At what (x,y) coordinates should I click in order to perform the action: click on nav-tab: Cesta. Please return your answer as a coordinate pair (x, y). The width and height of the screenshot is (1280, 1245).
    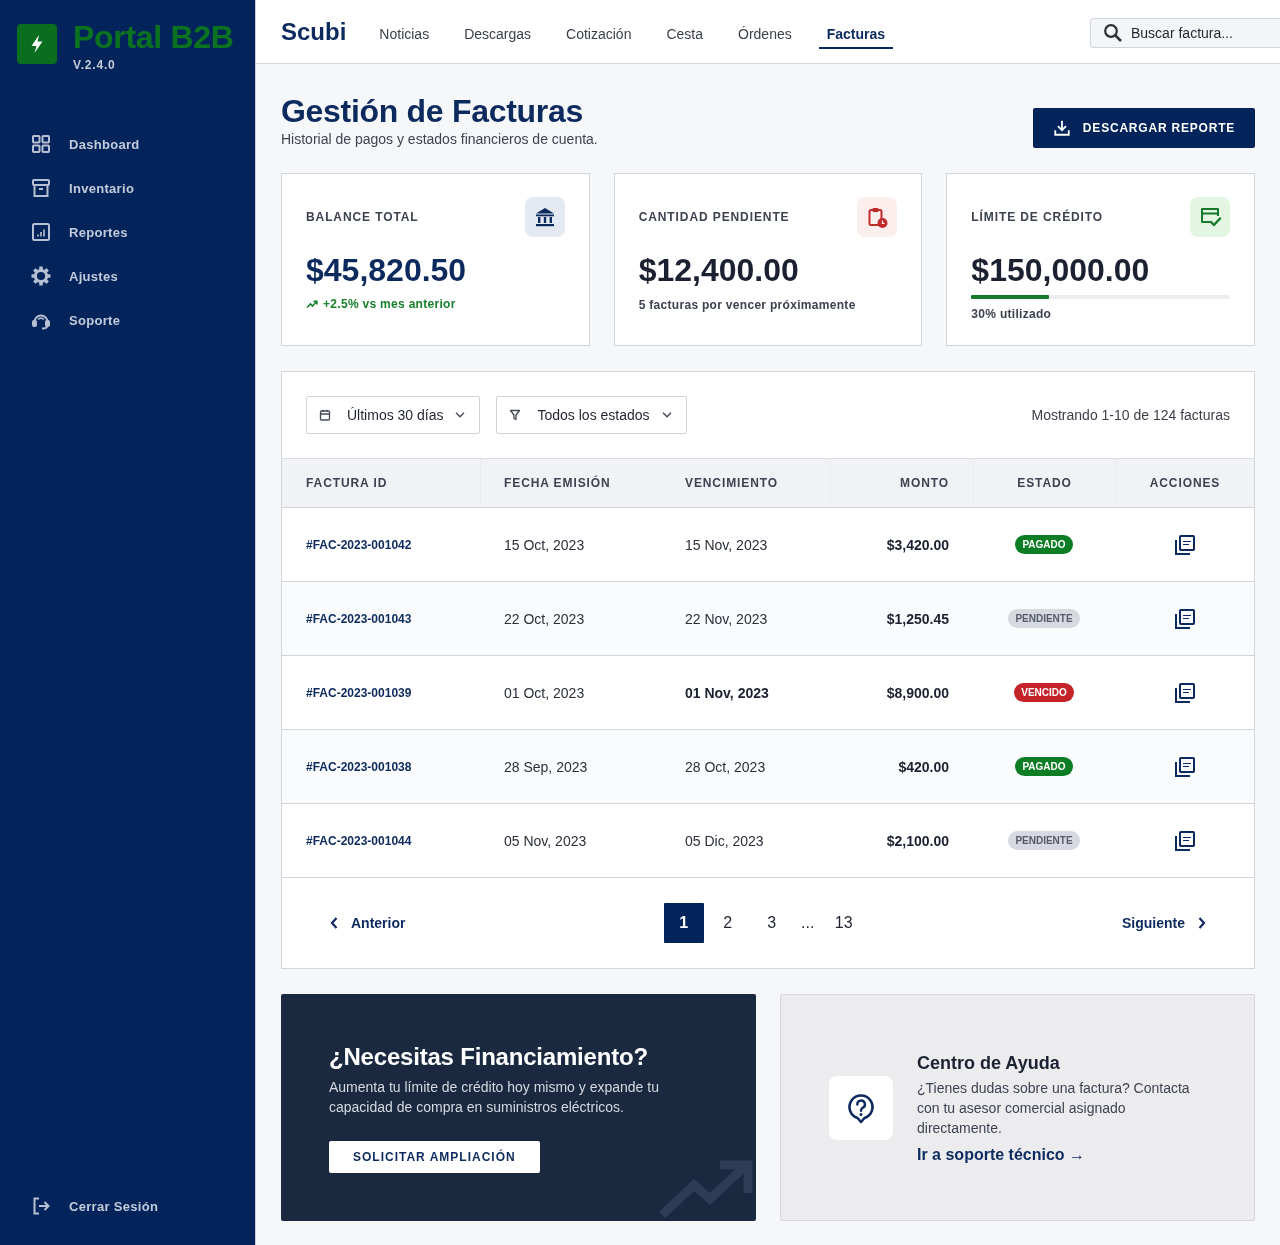
    Looking at the image, I should click on (684, 33).